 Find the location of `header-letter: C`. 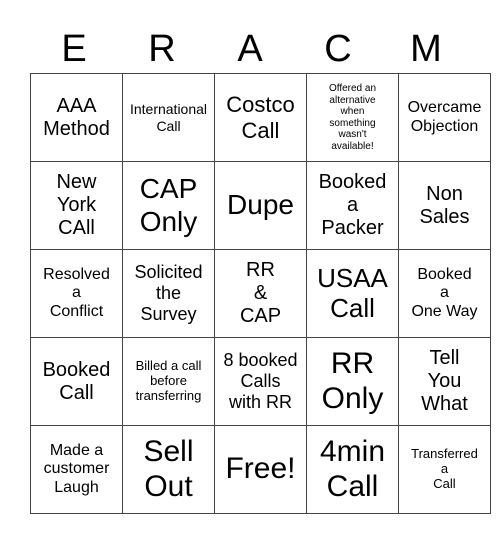

header-letter: C is located at coordinates (338, 49).